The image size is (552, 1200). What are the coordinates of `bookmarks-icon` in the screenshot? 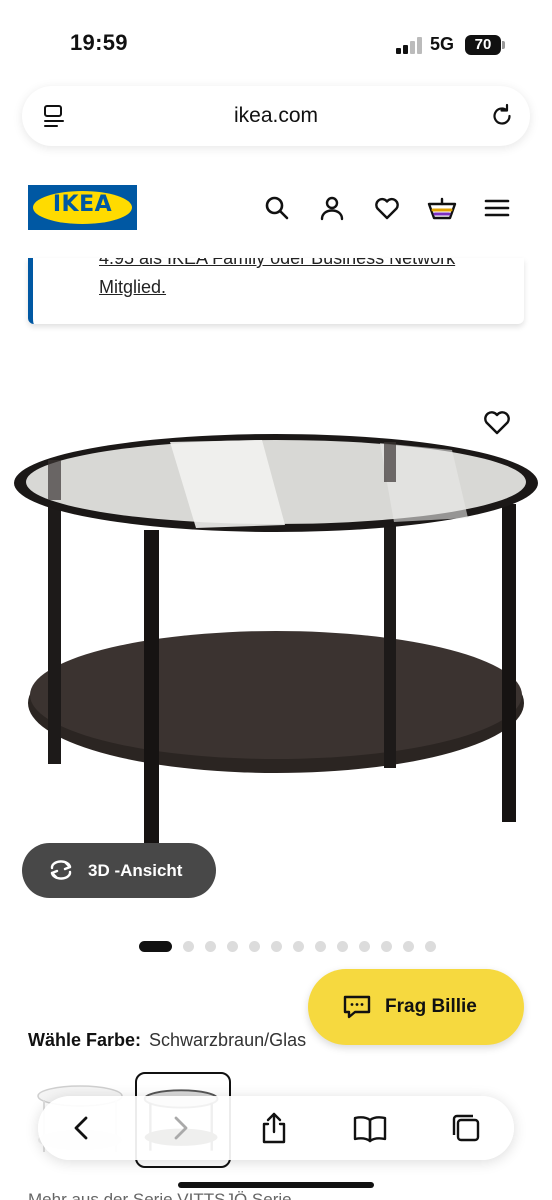 It's located at (370, 1128).